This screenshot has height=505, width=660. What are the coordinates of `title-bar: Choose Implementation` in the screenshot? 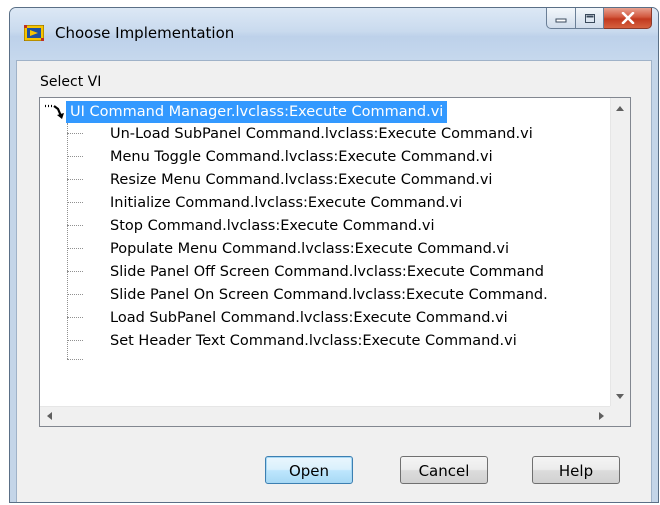 It's located at (334, 34).